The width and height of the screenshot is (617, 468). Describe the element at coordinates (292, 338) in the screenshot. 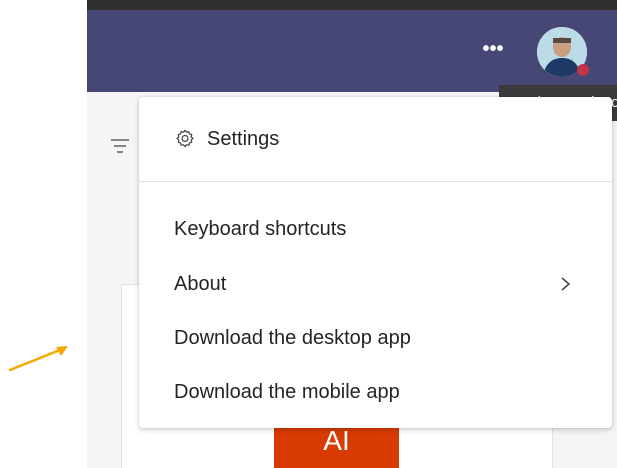

I see `menu-item-label: Download the desktop app` at that location.